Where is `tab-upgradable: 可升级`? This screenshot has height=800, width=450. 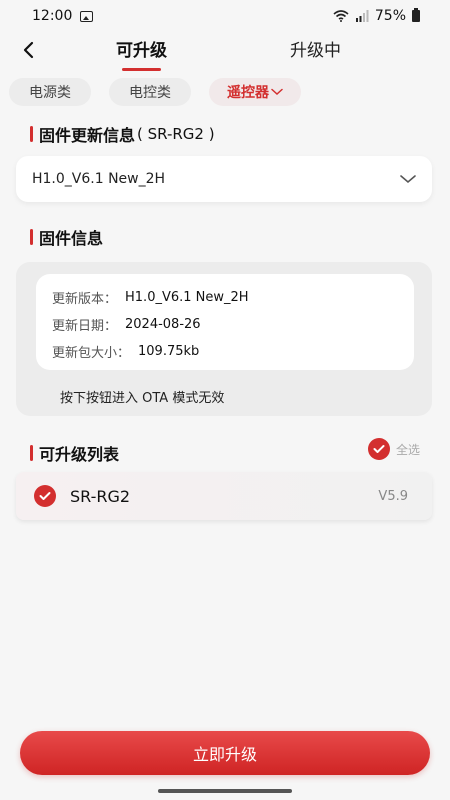
tab-upgradable: 可升级 is located at coordinates (141, 53).